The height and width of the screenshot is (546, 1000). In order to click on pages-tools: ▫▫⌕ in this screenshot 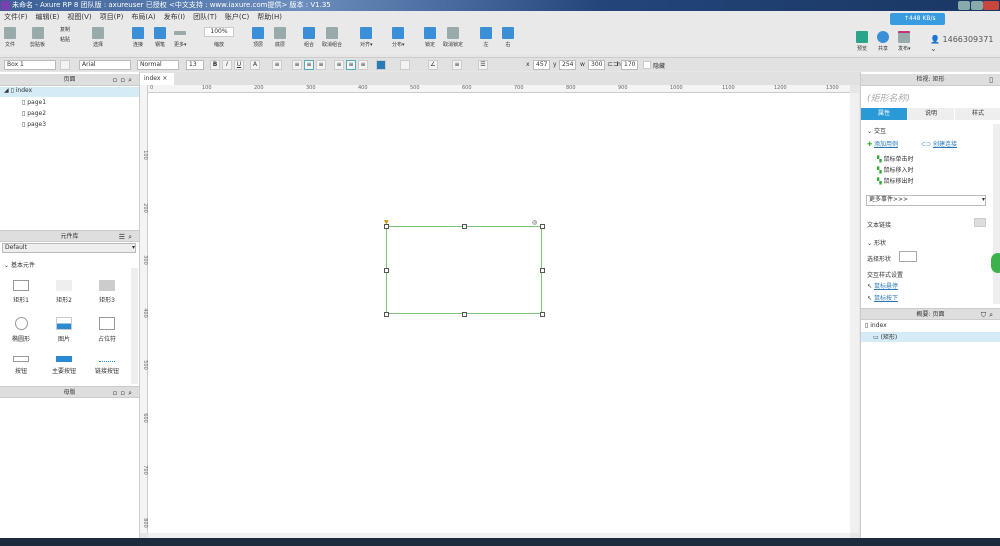, I will do `click(124, 80)`.